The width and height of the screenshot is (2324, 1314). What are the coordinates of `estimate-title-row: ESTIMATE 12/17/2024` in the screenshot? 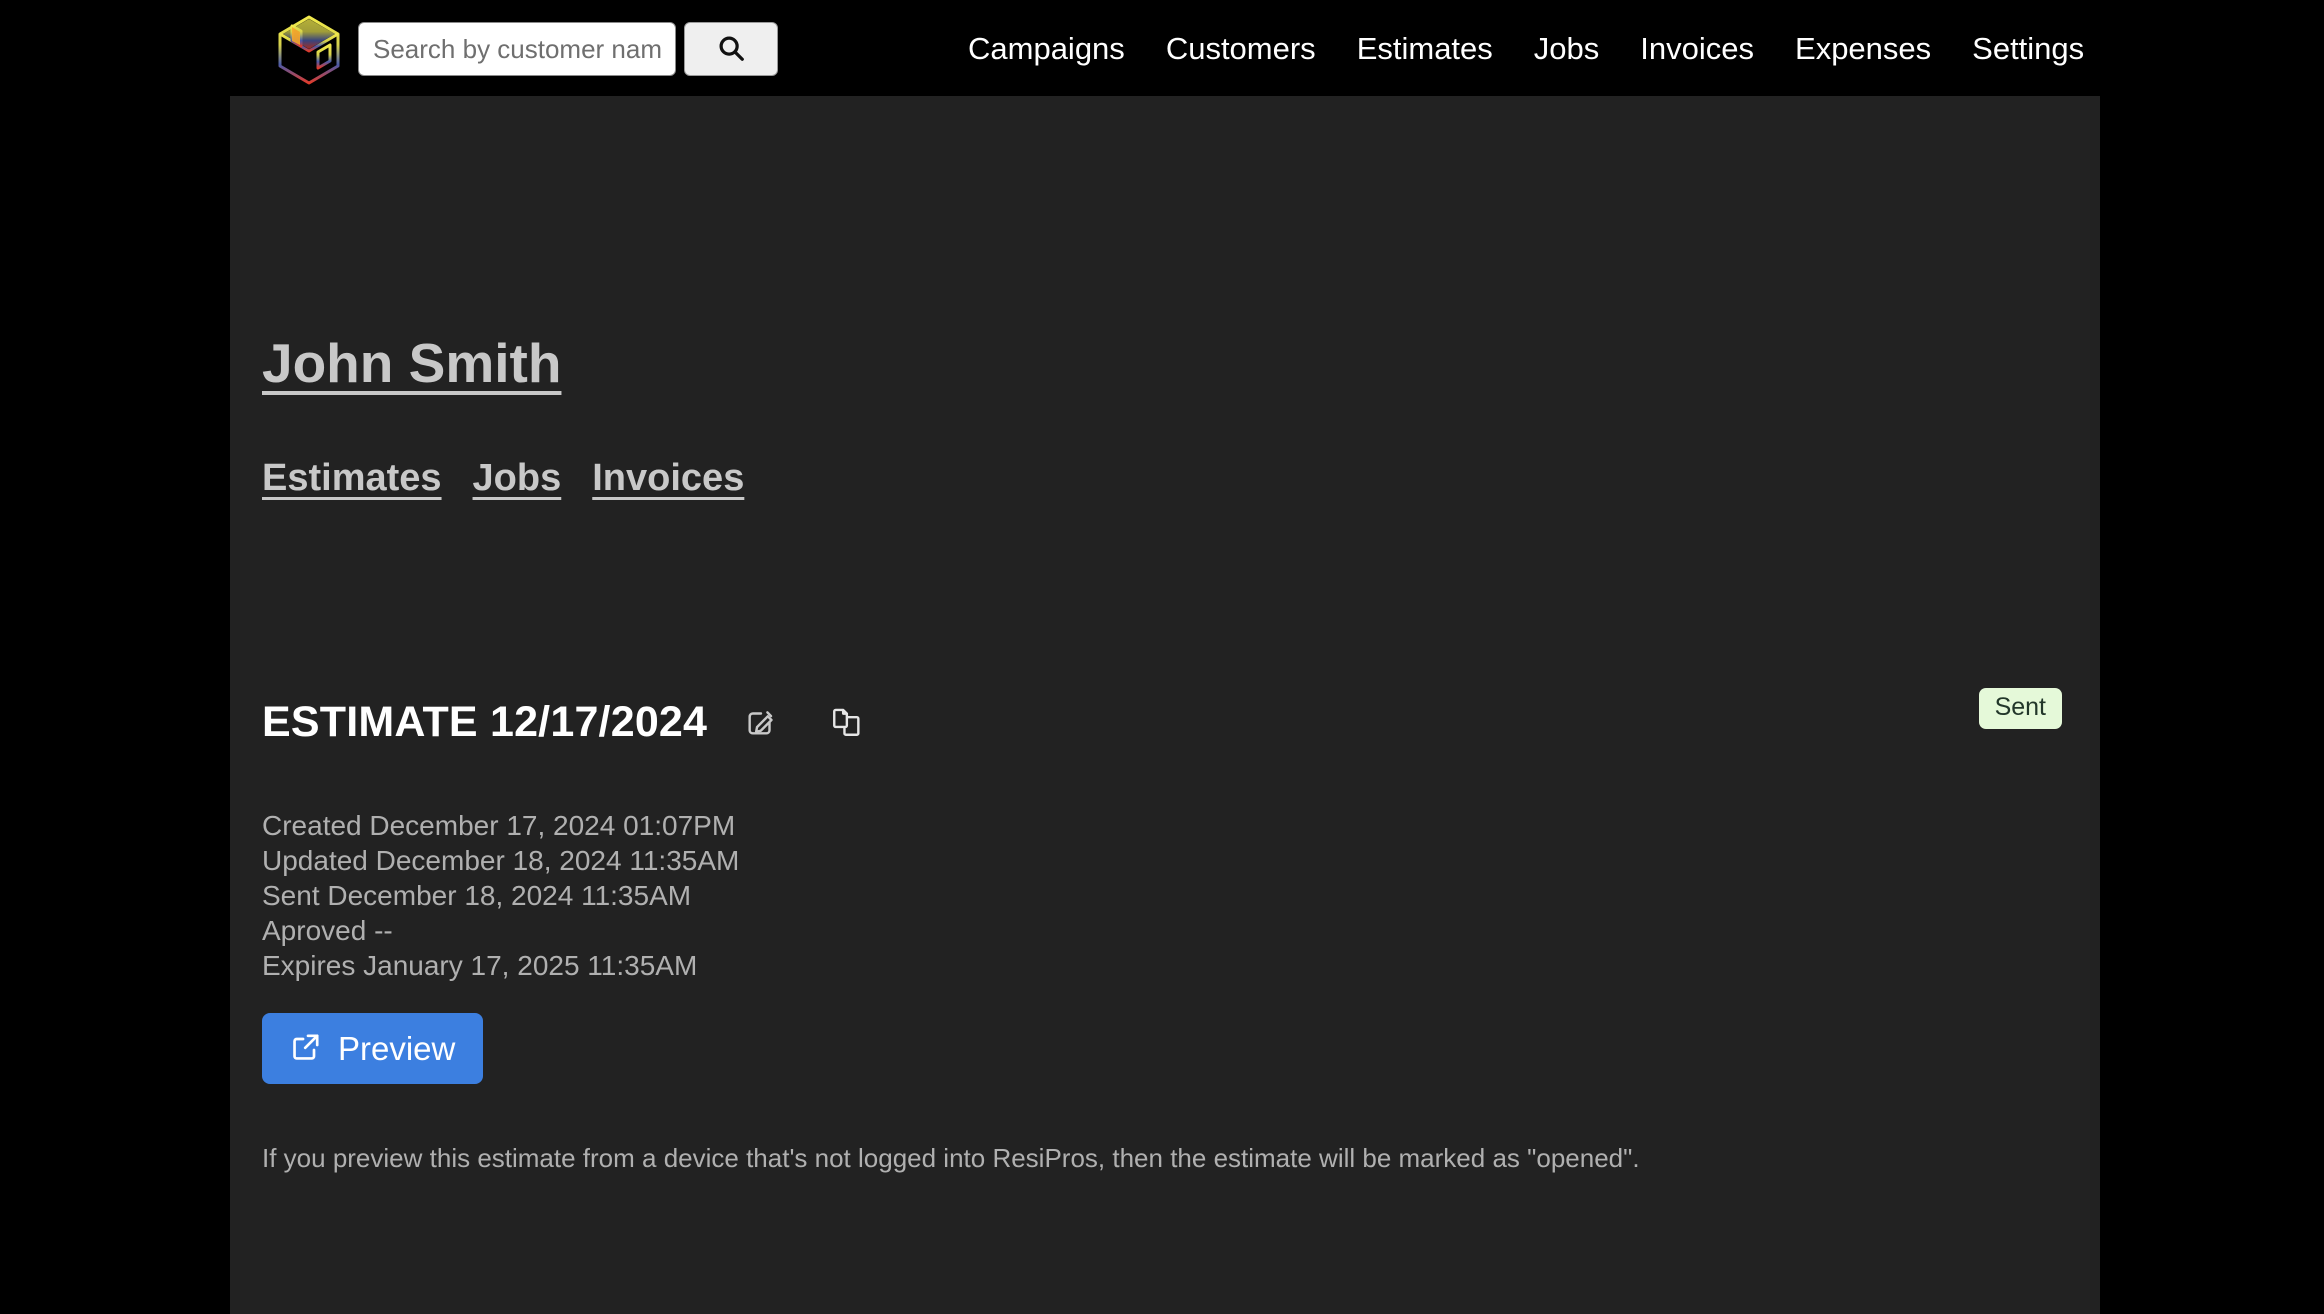 It's located at (565, 722).